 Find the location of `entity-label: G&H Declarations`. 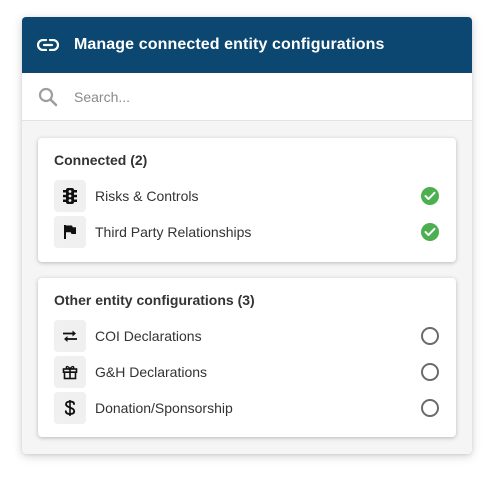

entity-label: G&H Declarations is located at coordinates (151, 372).